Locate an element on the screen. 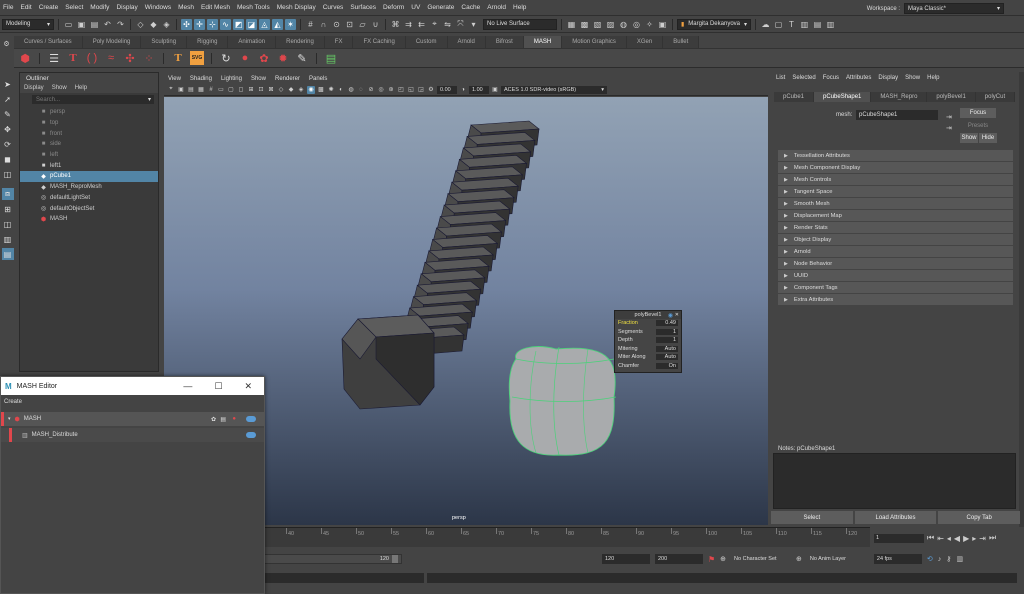 The image size is (1024, 594). surface-mask-icon: ◩ is located at coordinates (238, 24).